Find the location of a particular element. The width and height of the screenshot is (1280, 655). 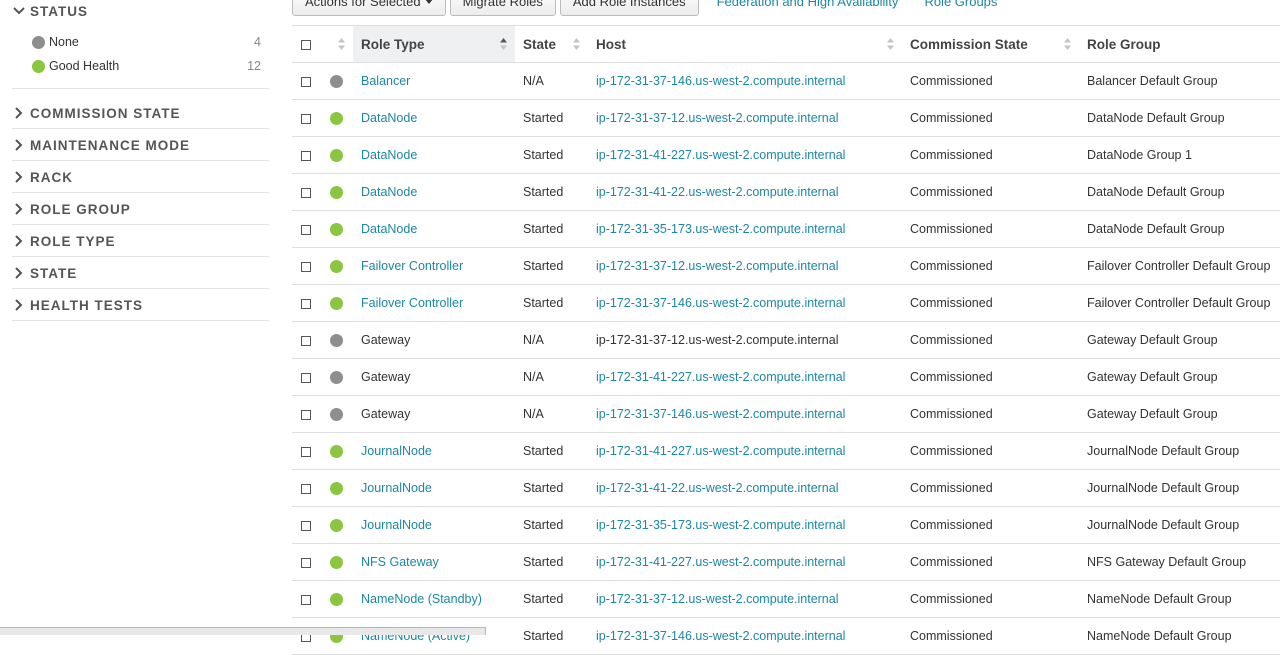

facet-role-type: ROLE TYPE is located at coordinates (140, 241).